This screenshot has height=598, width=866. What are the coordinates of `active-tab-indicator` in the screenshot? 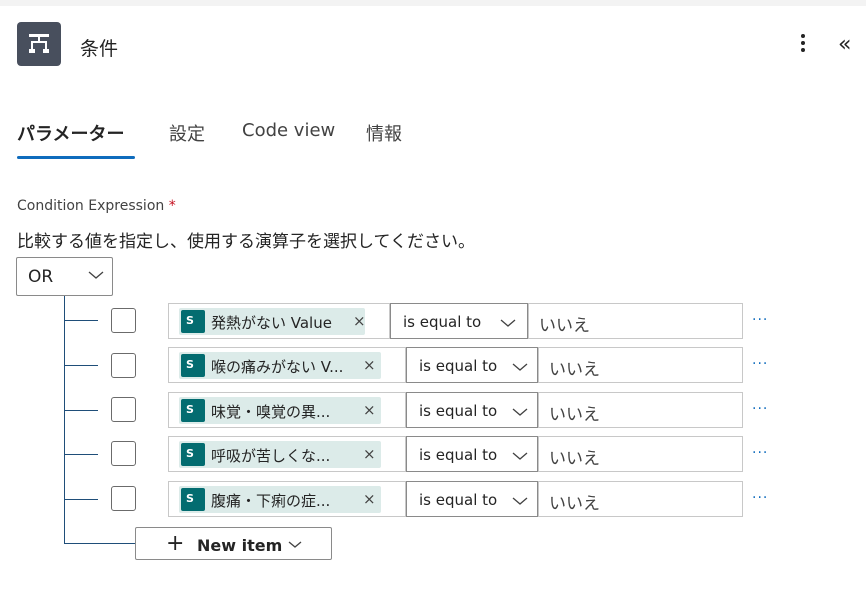 It's located at (76, 157).